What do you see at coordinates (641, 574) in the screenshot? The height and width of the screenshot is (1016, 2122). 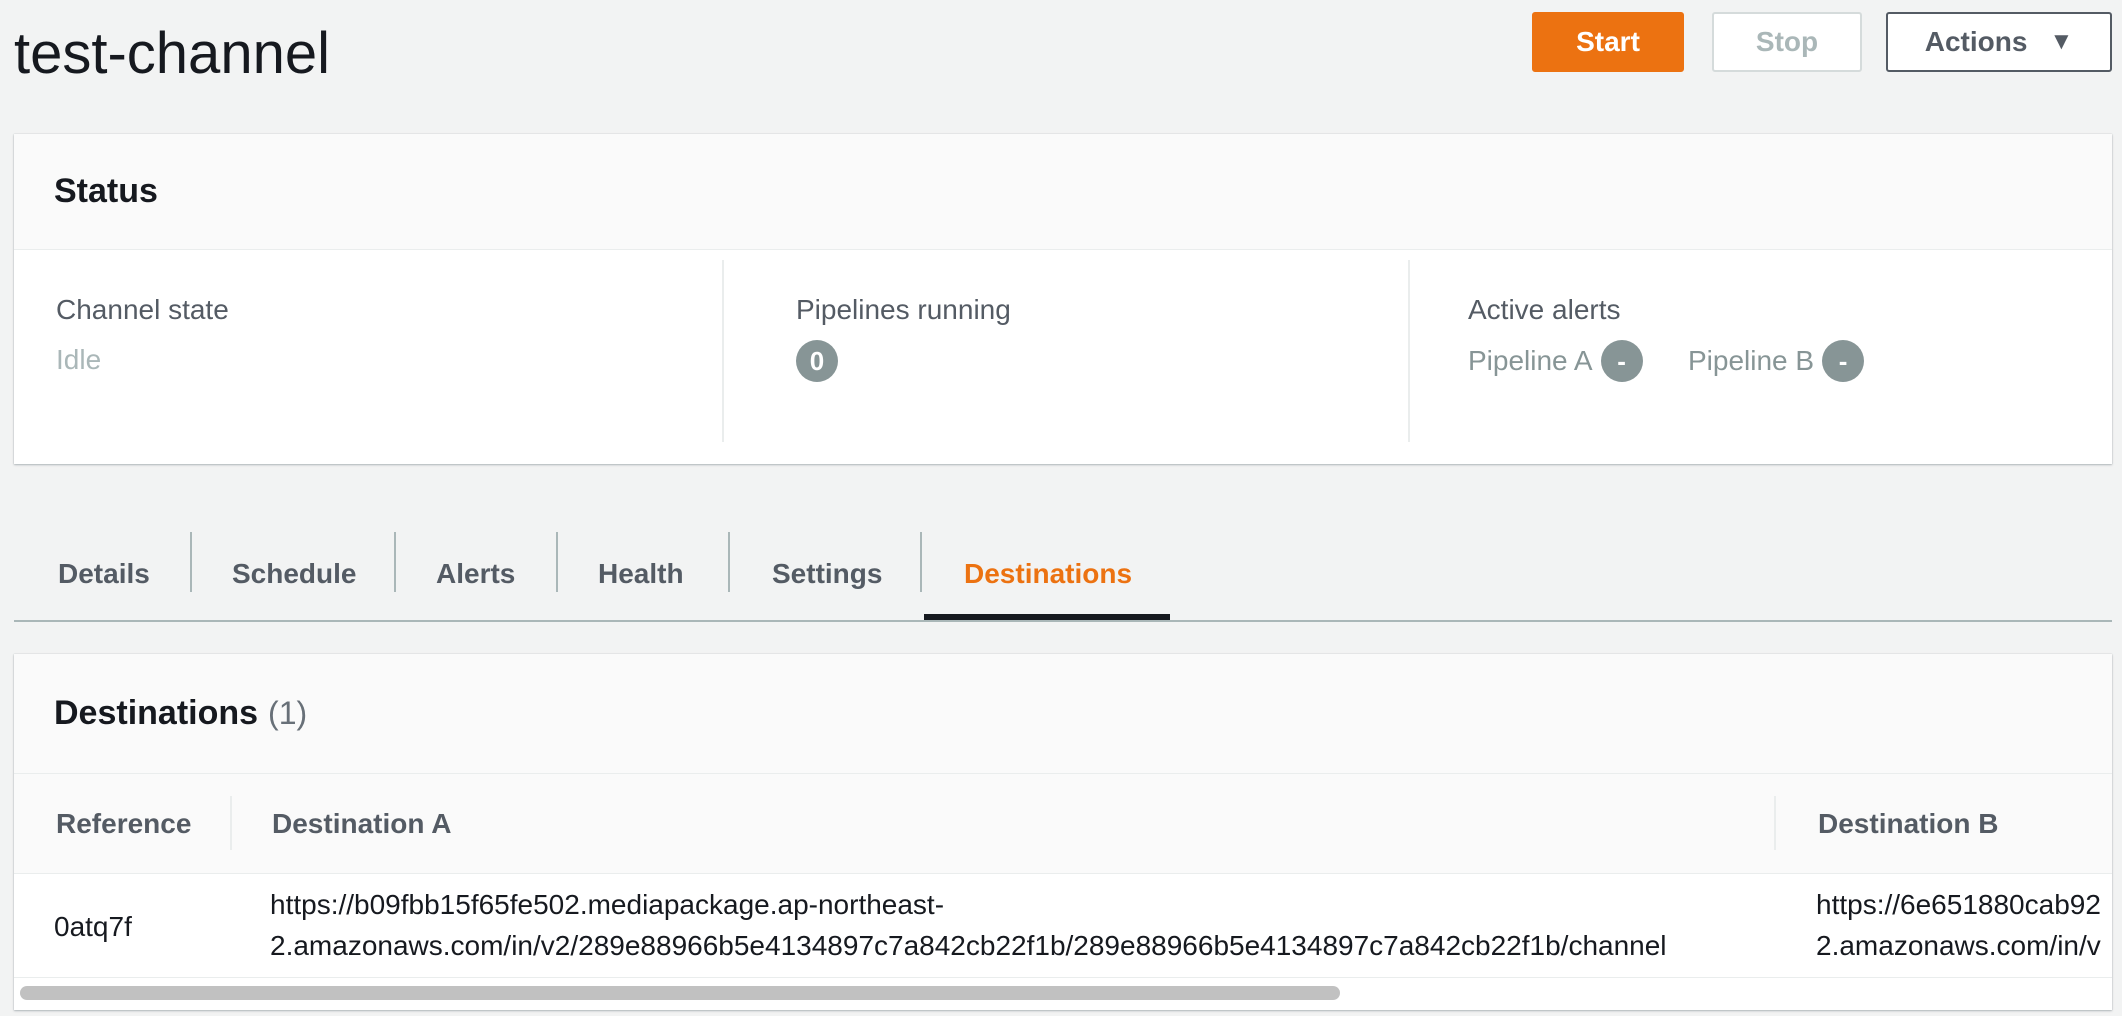 I see `tab-health: Health` at bounding box center [641, 574].